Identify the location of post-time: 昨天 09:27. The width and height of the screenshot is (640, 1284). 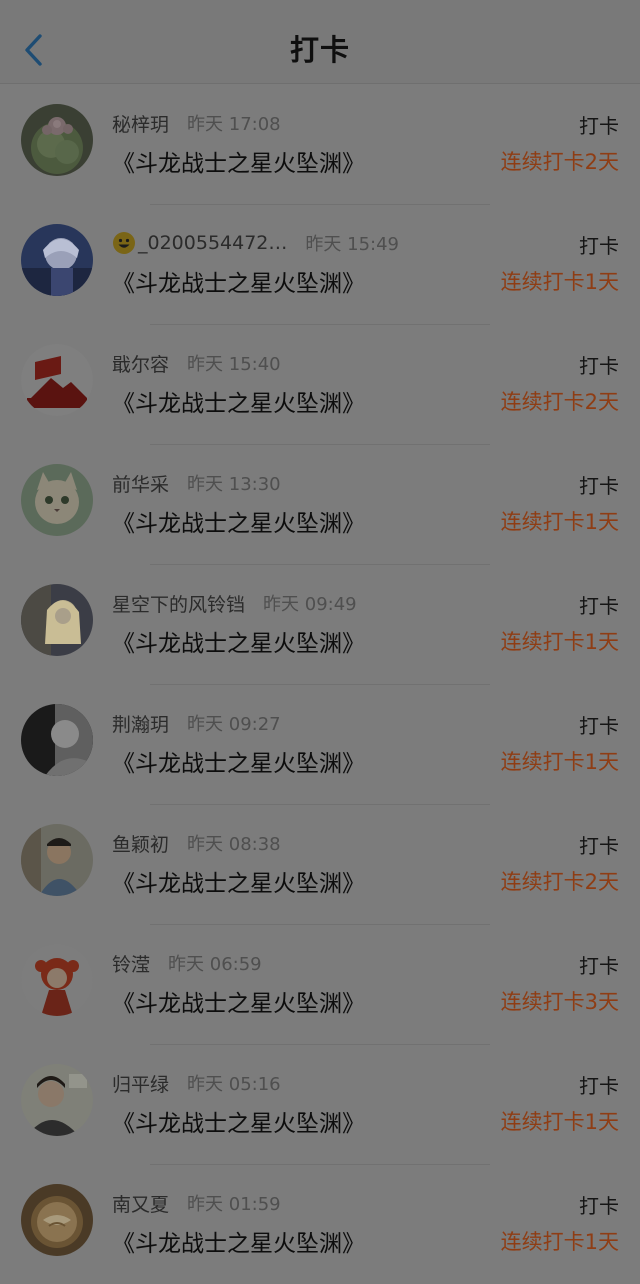
(234, 724).